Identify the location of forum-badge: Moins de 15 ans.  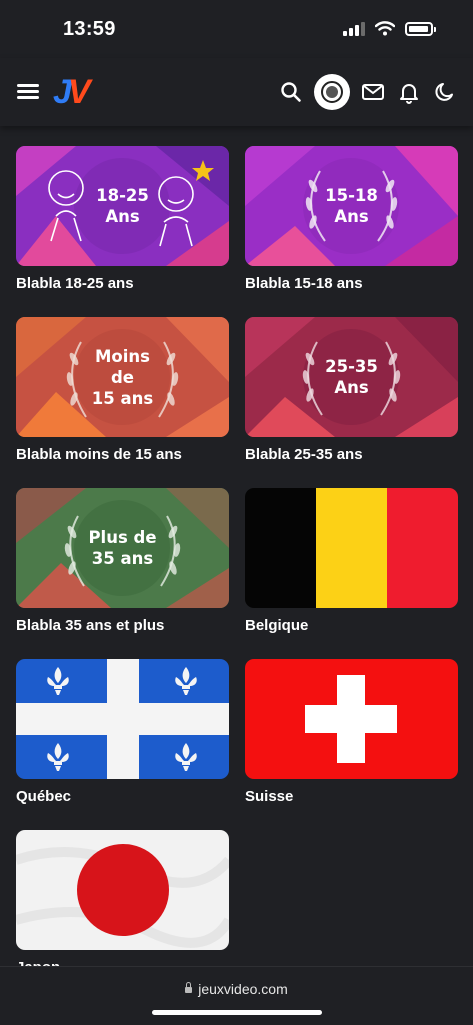
(122, 377).